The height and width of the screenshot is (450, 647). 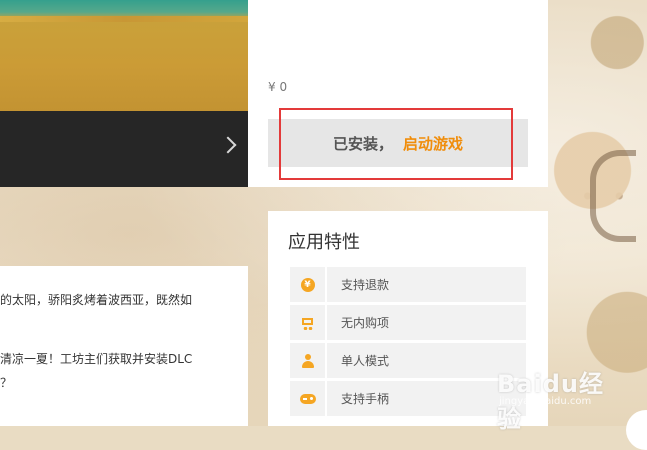 What do you see at coordinates (398, 143) in the screenshot?
I see `launch-game-button: 已安装， 启动游戏` at bounding box center [398, 143].